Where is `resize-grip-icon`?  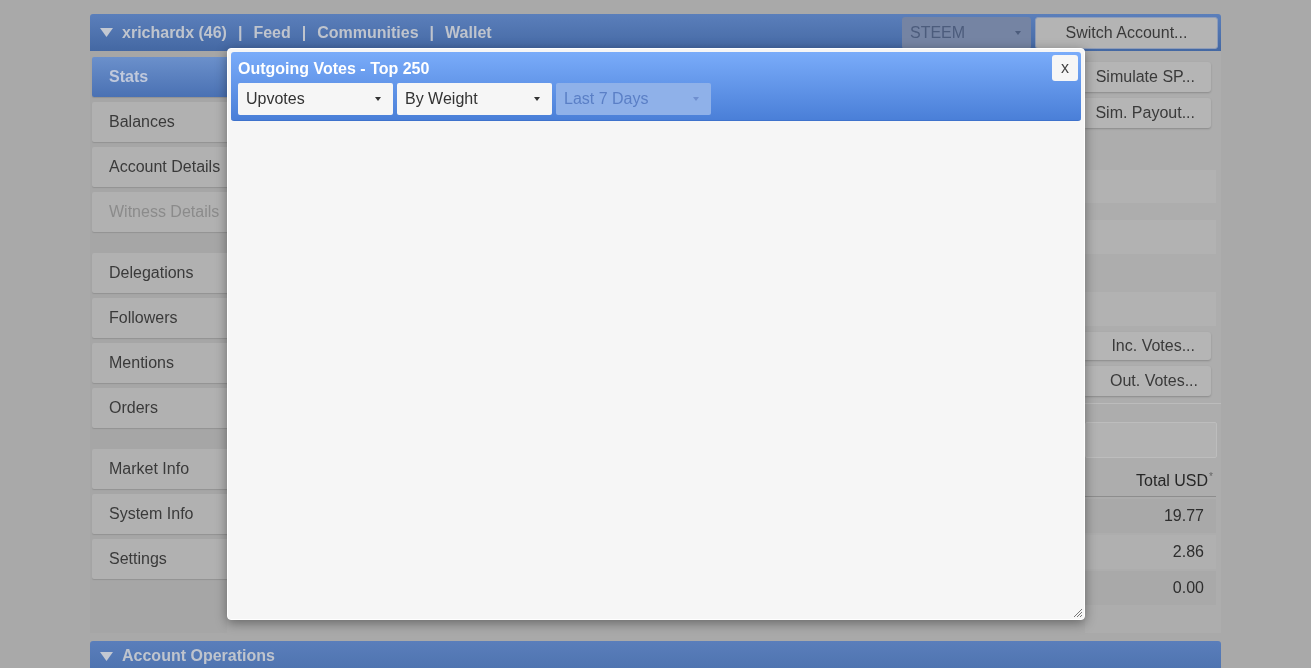
resize-grip-icon is located at coordinates (1078, 613).